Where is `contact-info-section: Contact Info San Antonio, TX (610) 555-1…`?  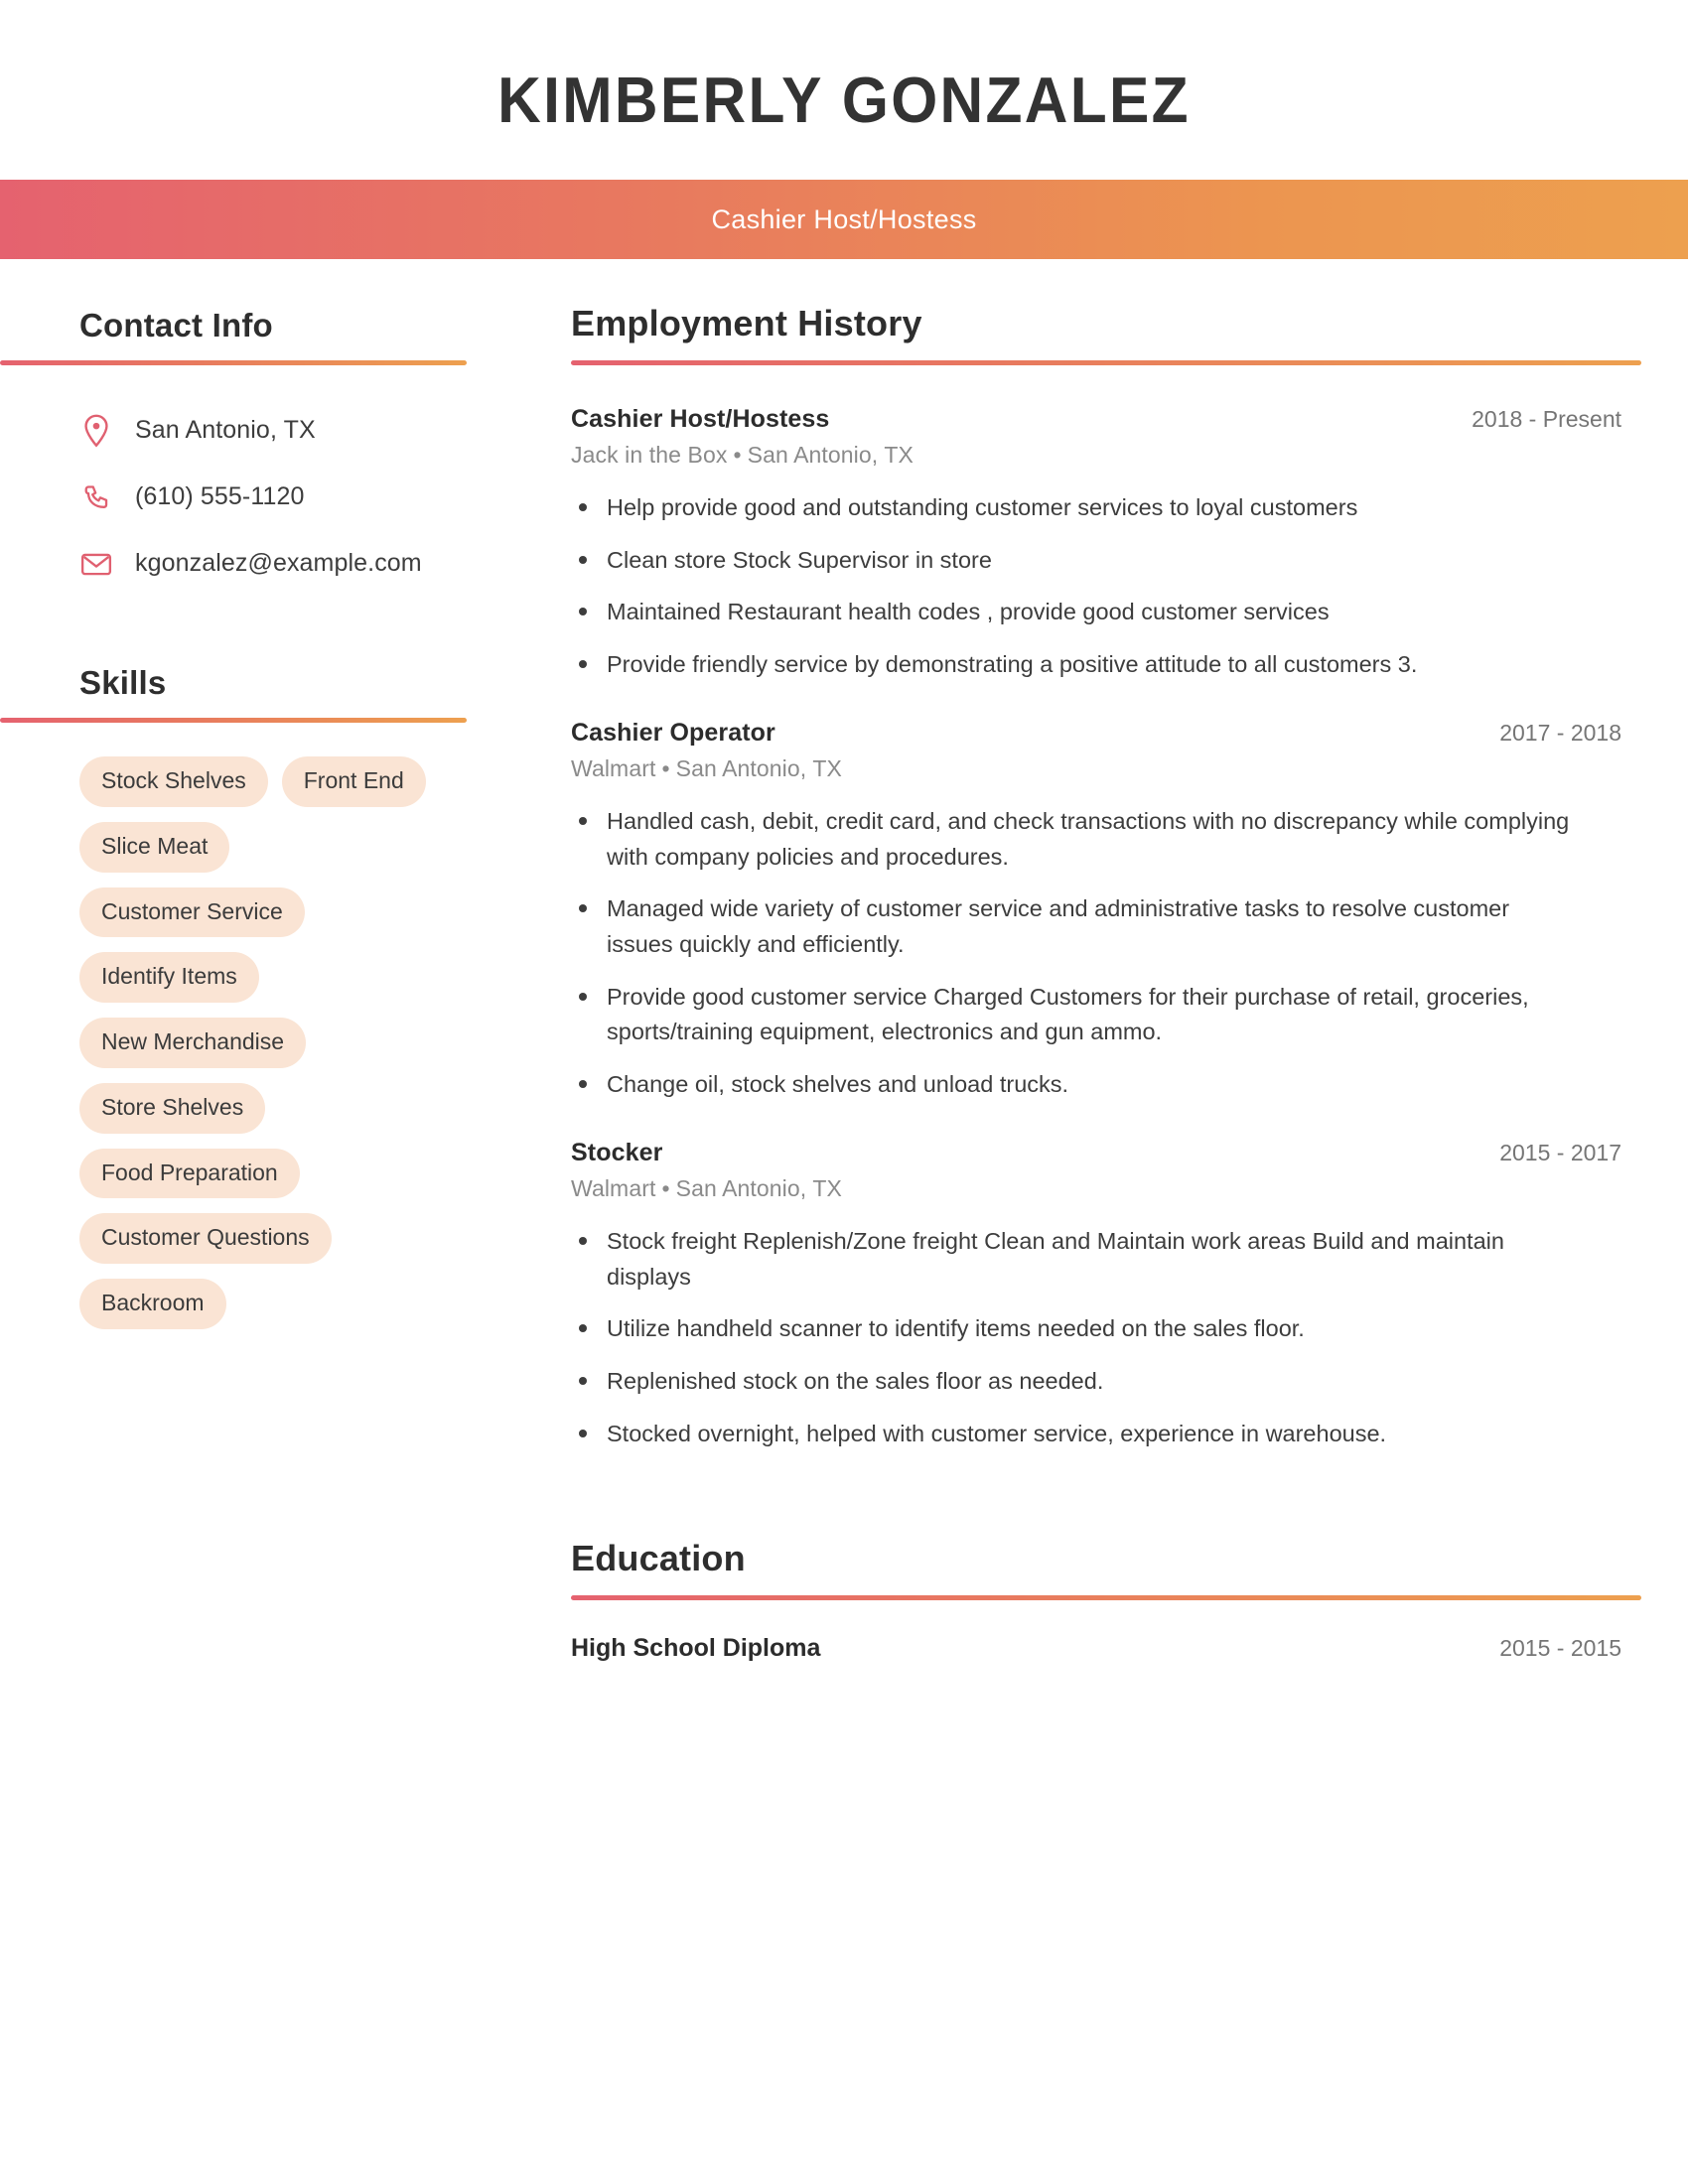
contact-info-section: Contact Info San Antonio, TX (610) 555-1… is located at coordinates (263, 452).